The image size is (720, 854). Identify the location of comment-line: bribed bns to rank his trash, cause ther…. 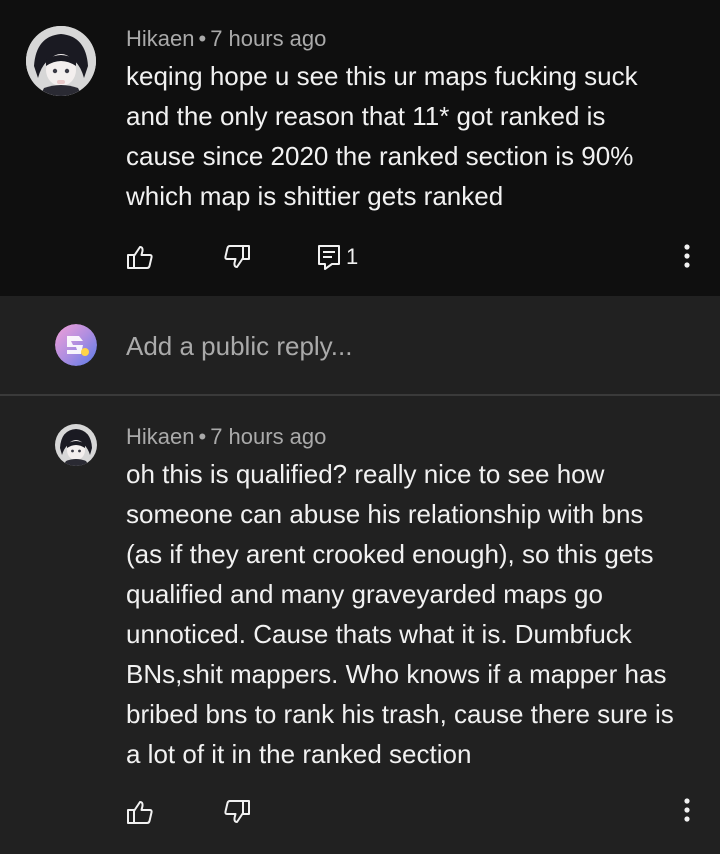
(400, 714).